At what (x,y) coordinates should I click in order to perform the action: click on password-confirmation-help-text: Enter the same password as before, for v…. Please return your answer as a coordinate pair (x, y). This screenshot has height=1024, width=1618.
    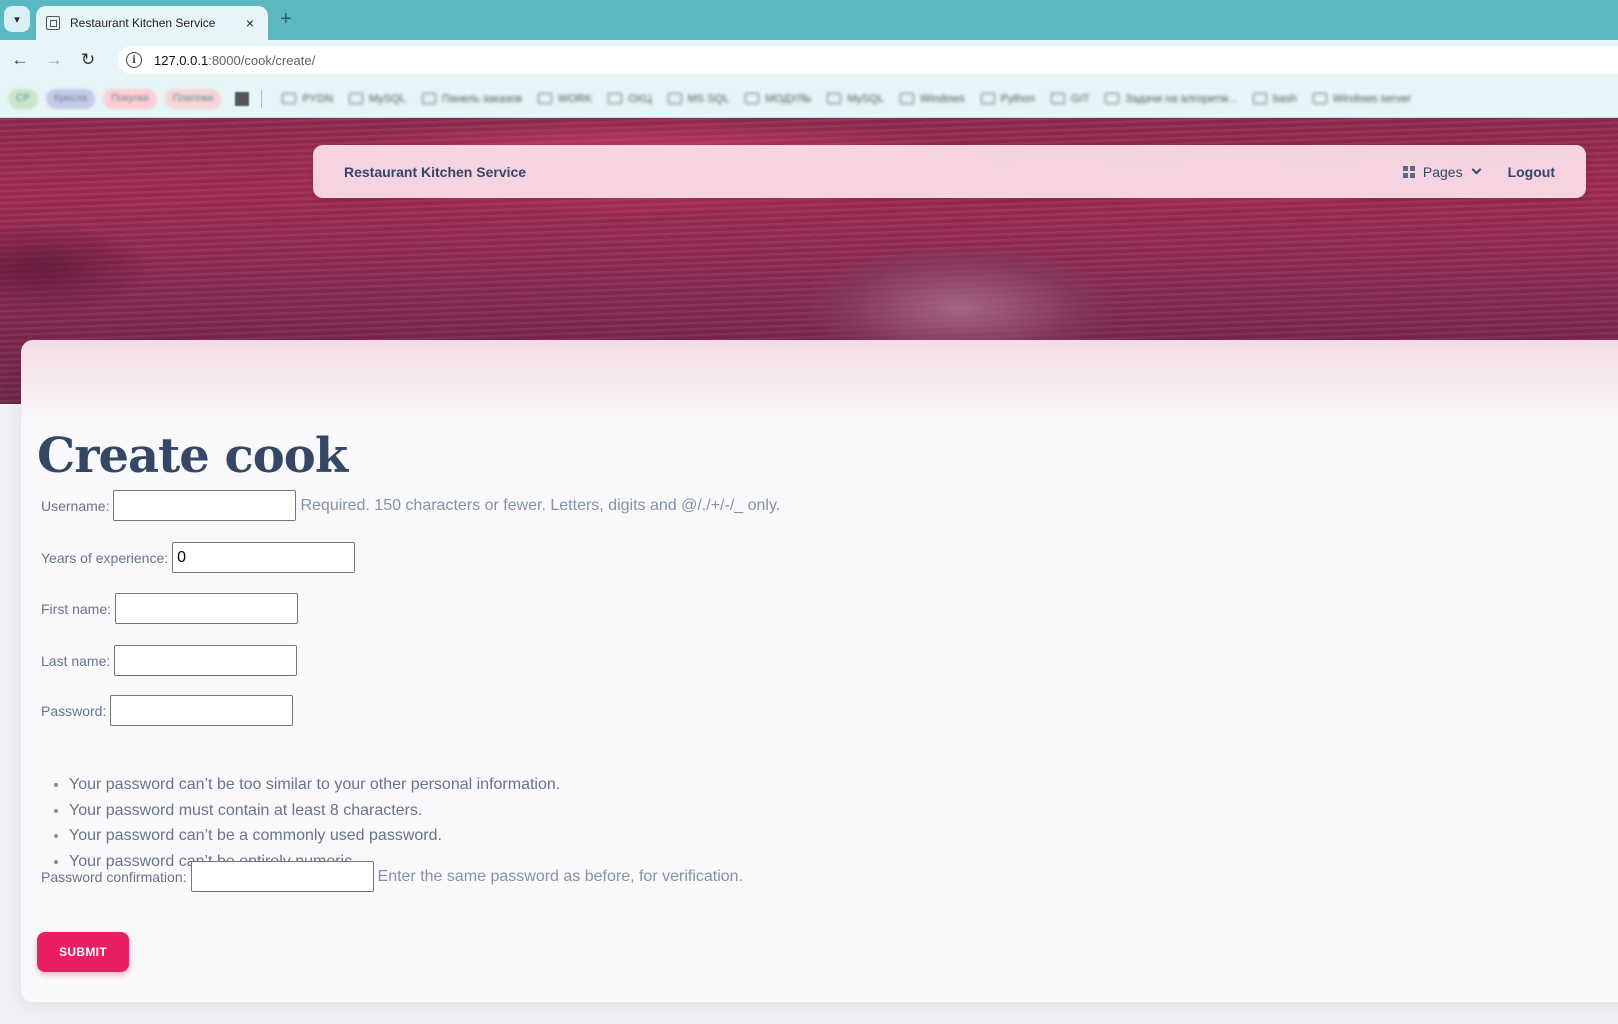
    Looking at the image, I should click on (560, 876).